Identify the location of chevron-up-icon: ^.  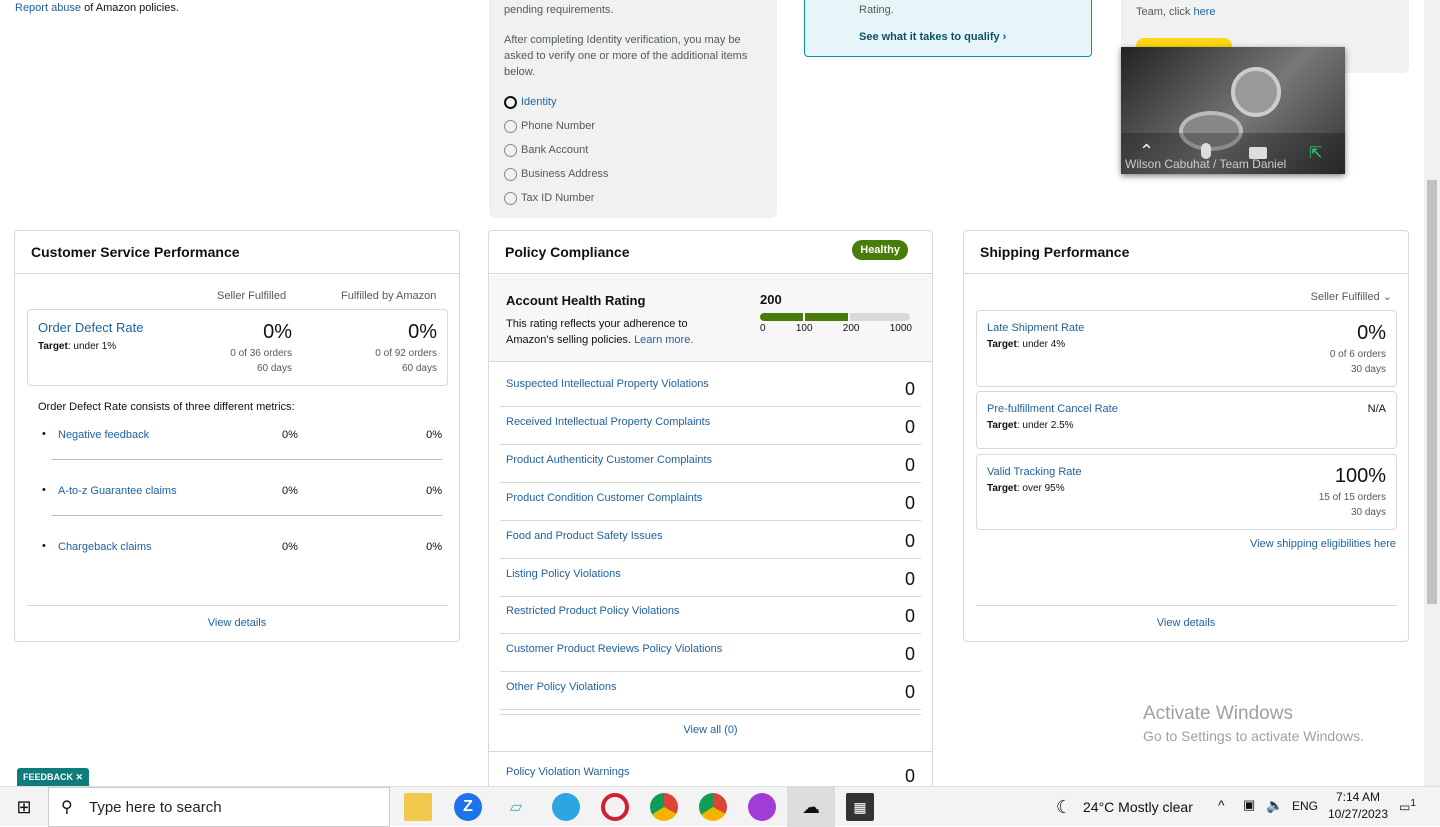
(1221, 805).